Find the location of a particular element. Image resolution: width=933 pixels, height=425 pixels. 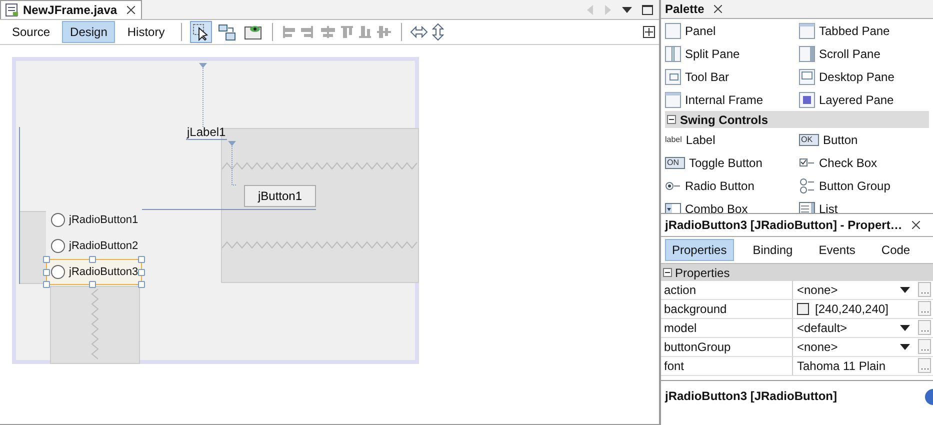

palette-section-header: Swing Controls is located at coordinates (797, 119).